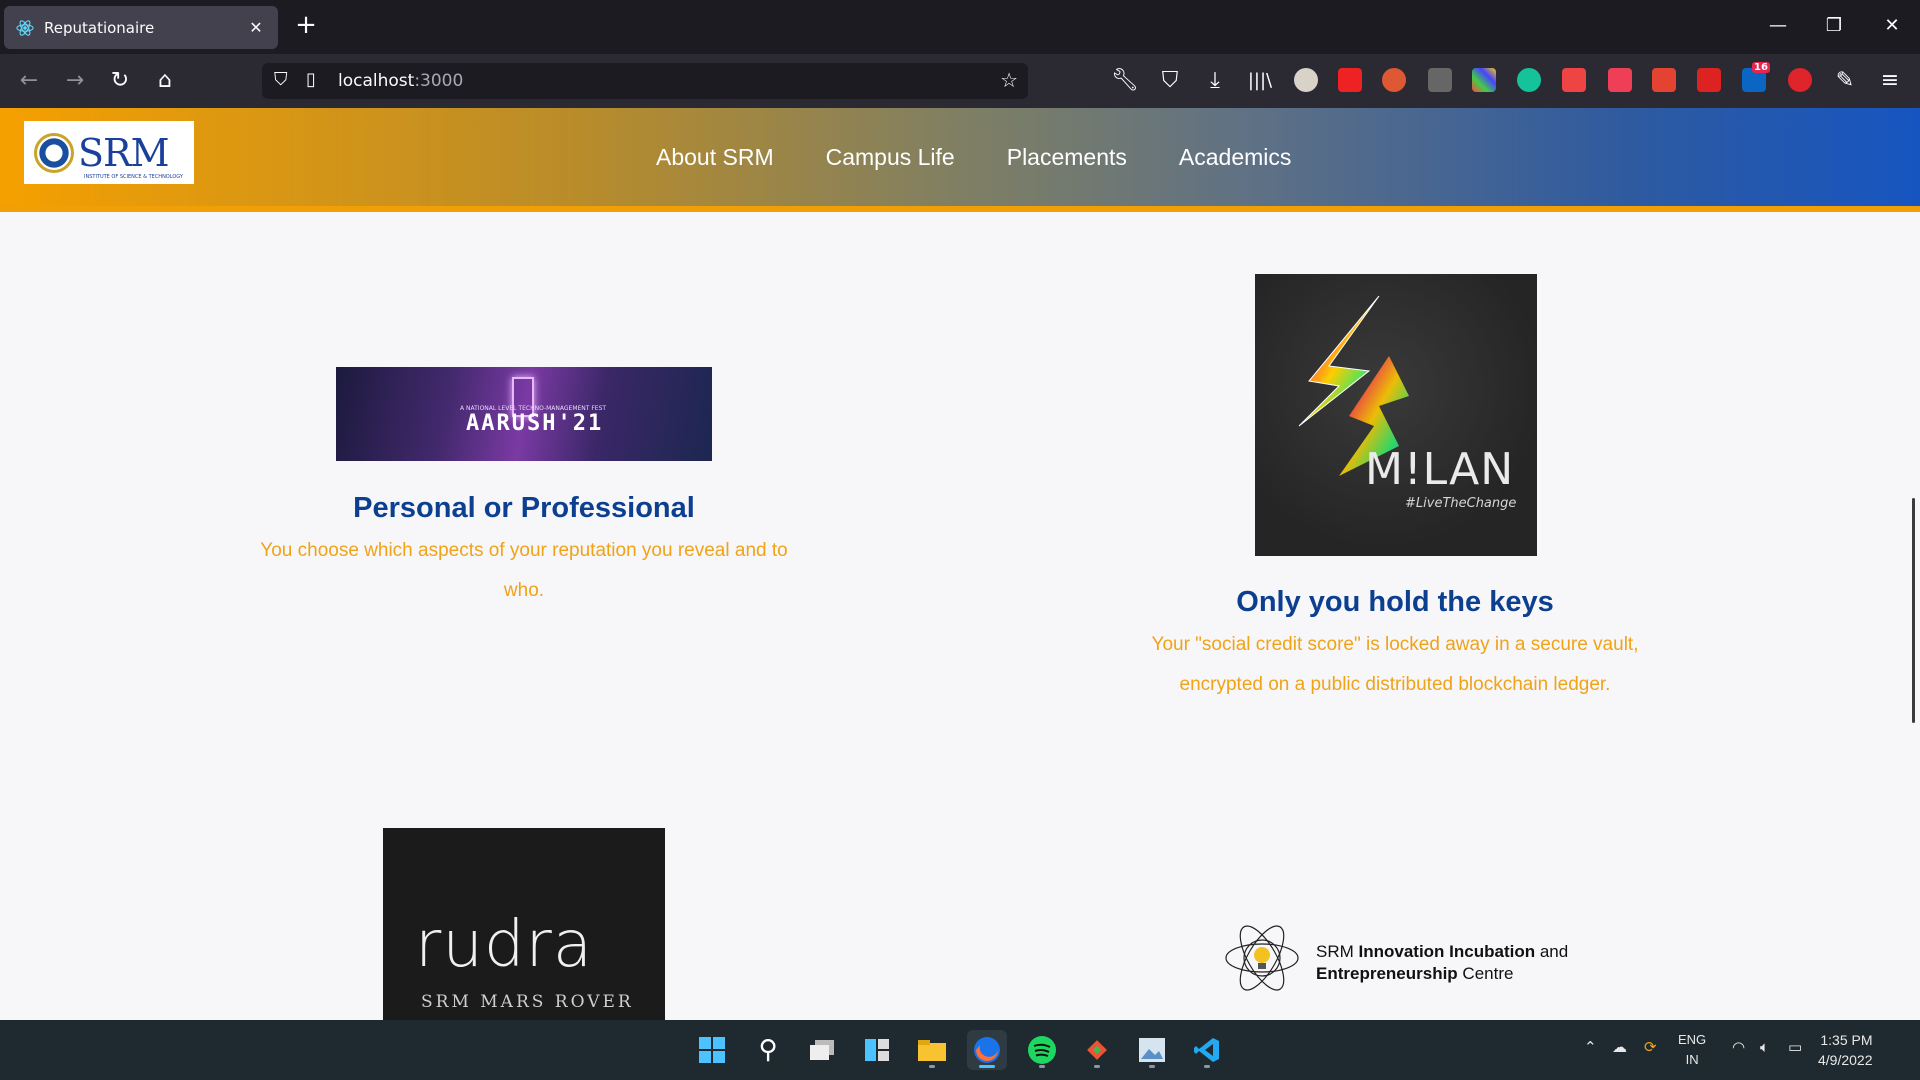 The image size is (1920, 1080). I want to click on task-view-button, so click(822, 1050).